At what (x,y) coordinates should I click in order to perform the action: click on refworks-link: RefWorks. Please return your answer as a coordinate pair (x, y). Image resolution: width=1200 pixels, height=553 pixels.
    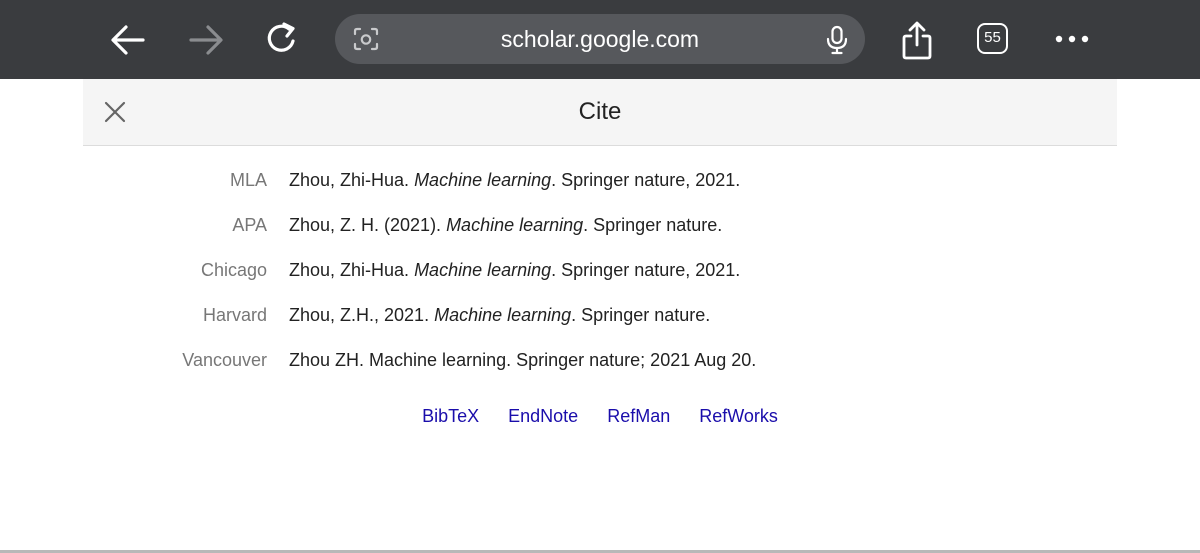
    Looking at the image, I should click on (738, 416).